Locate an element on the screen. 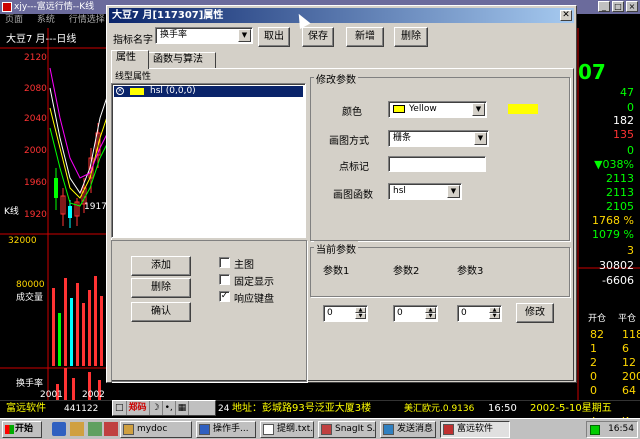 Image resolution: width=640 pixels, height=439 pixels. indicator-name-label: 指标名字 is located at coordinates (133, 40).